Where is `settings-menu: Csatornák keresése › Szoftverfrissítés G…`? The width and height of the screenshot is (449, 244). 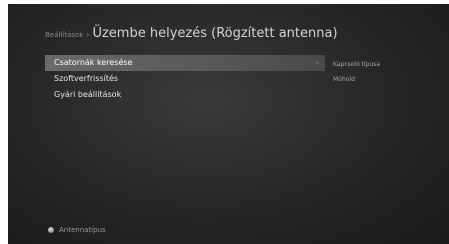
settings-menu: Csatornák keresése › Szoftverfrissítés G… is located at coordinates (185, 79).